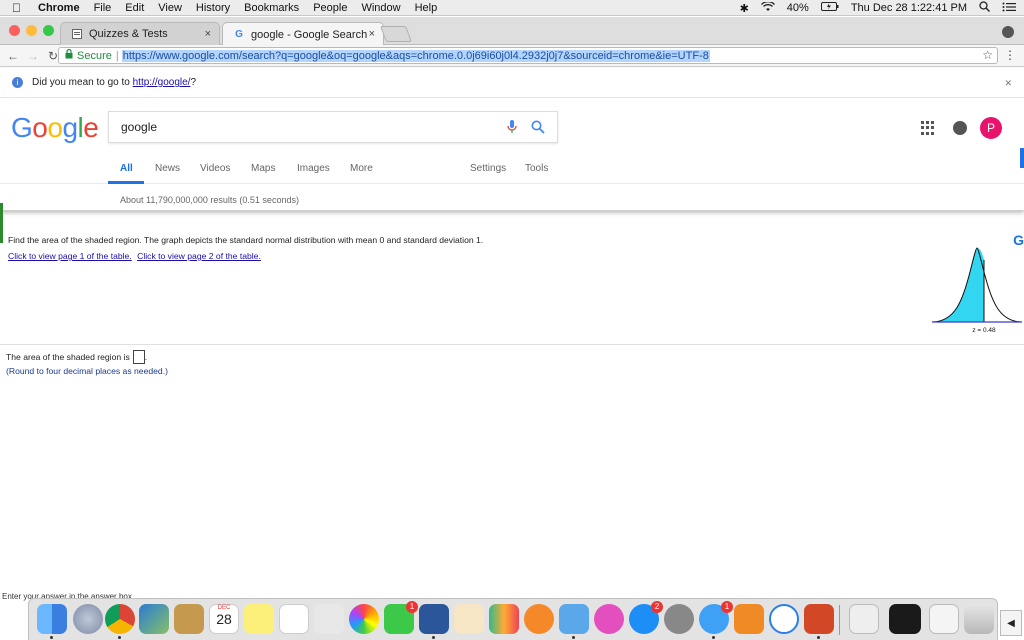  I want to click on notification-center-icon, so click(1009, 8).